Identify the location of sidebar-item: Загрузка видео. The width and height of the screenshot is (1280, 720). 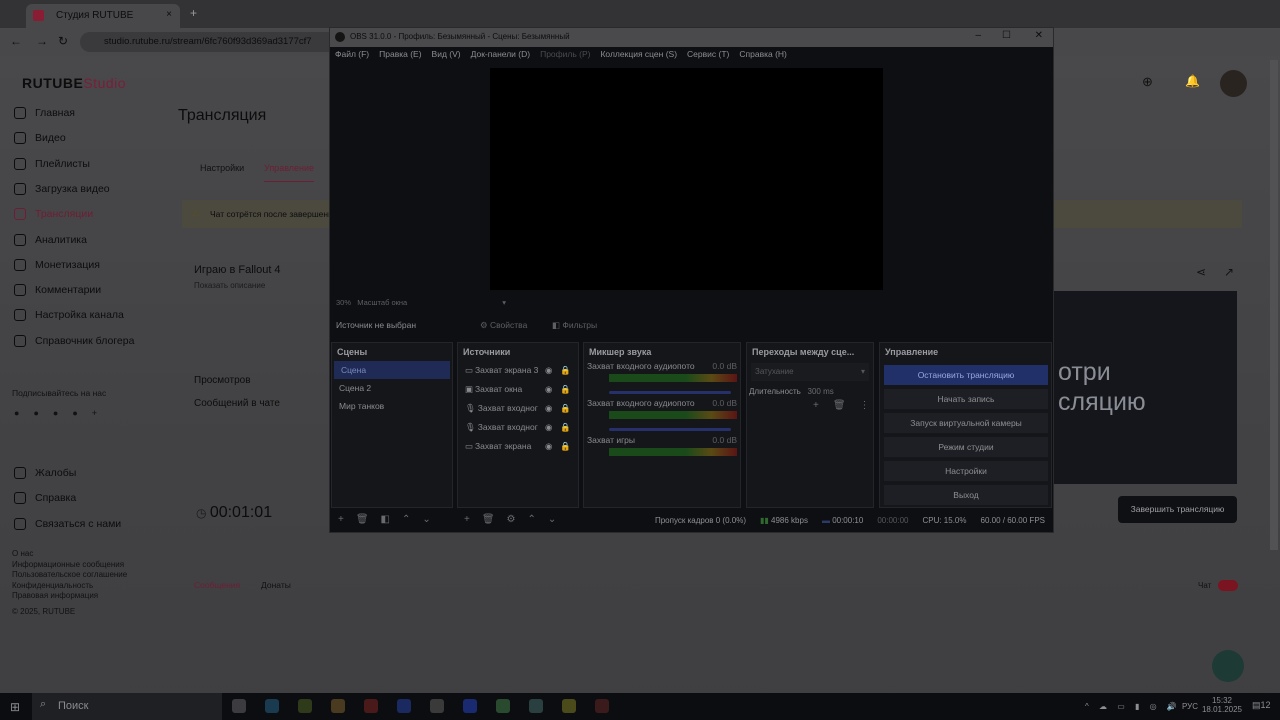
(62, 188).